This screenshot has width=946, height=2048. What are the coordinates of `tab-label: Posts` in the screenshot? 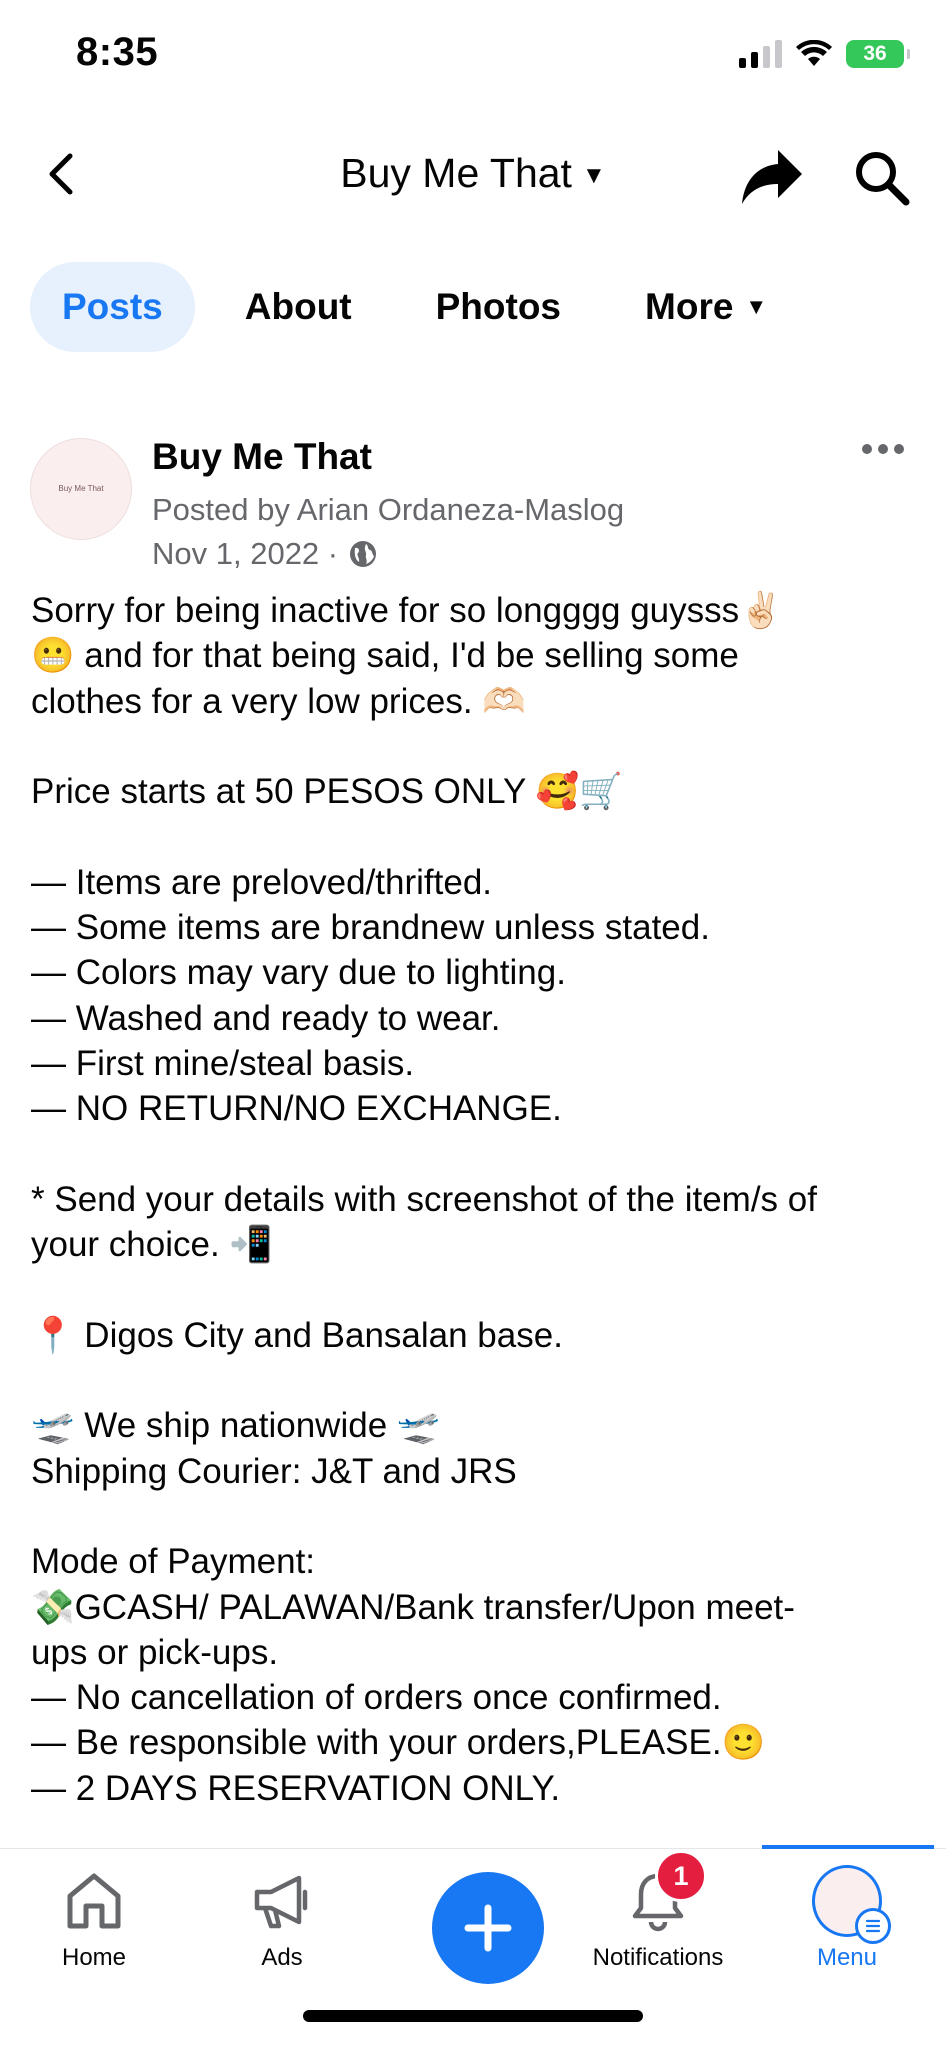 It's located at (112, 306).